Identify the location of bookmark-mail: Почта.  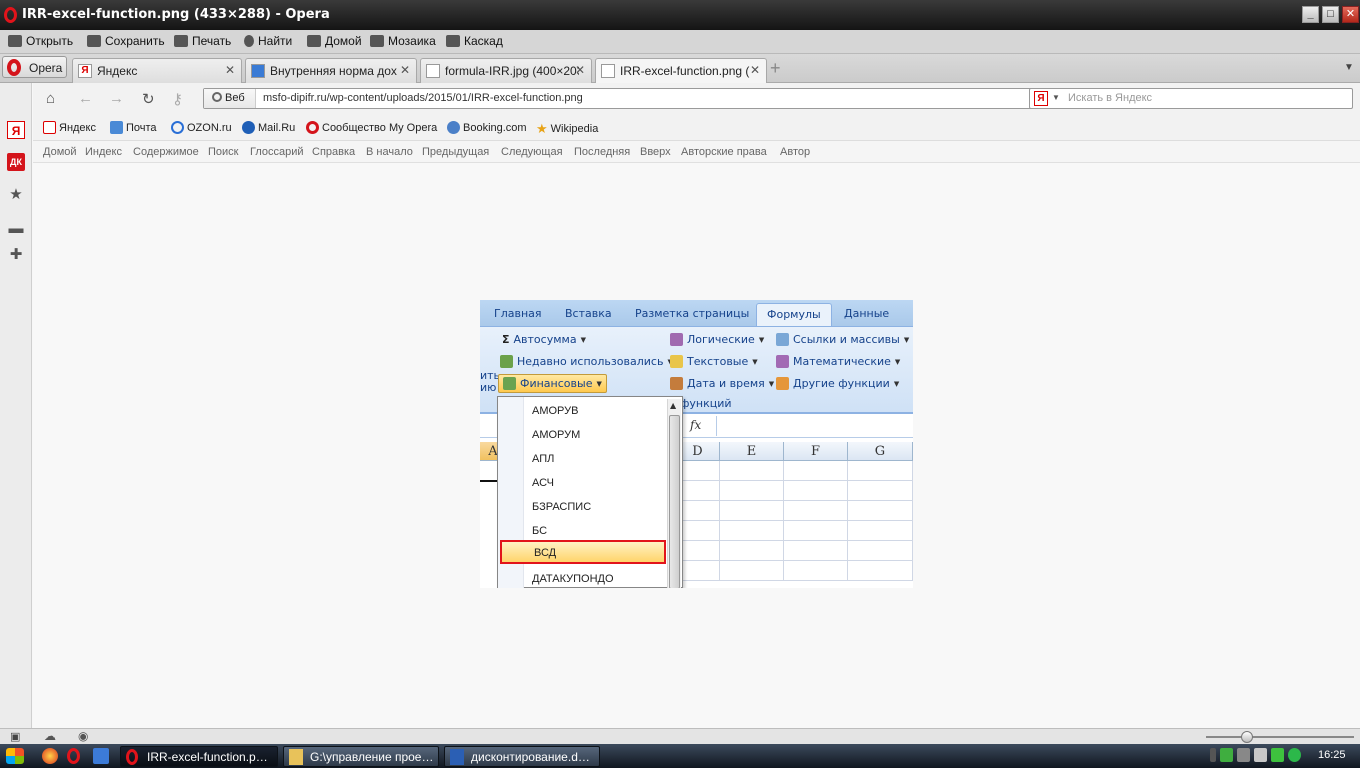
(133, 127).